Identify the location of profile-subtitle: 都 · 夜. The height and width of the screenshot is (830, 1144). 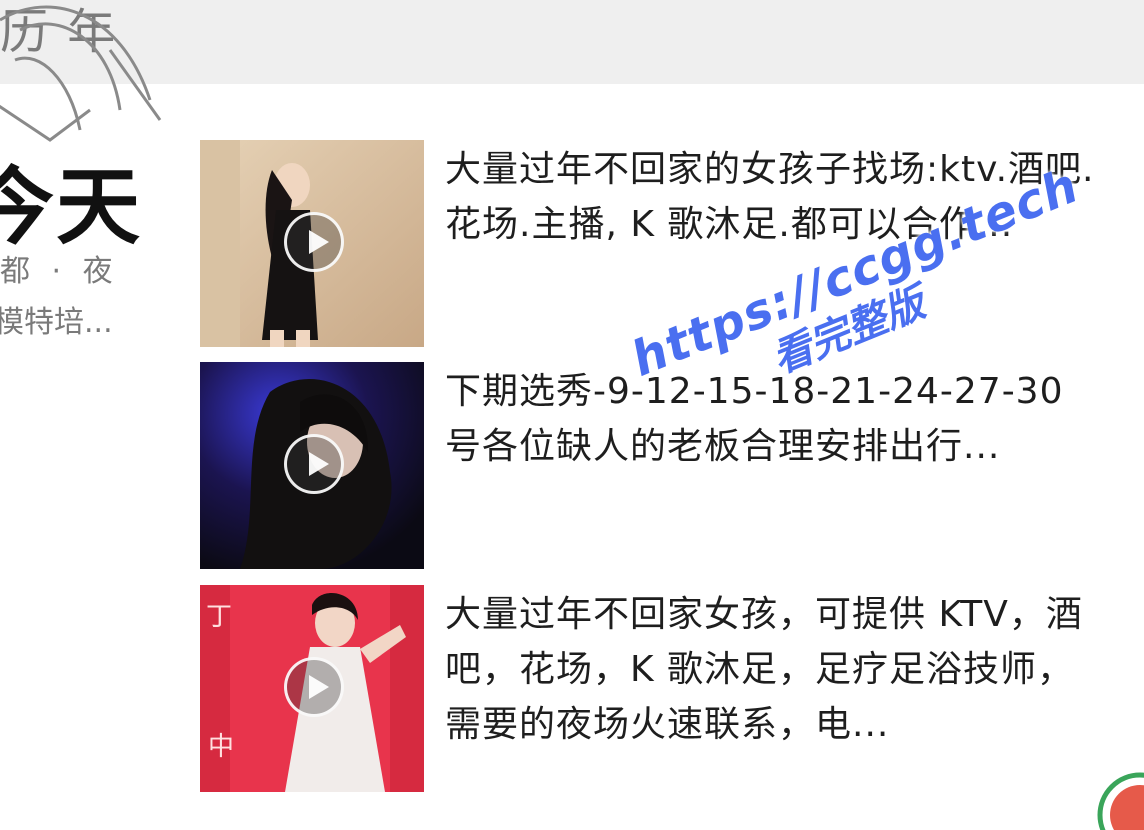
(59, 271).